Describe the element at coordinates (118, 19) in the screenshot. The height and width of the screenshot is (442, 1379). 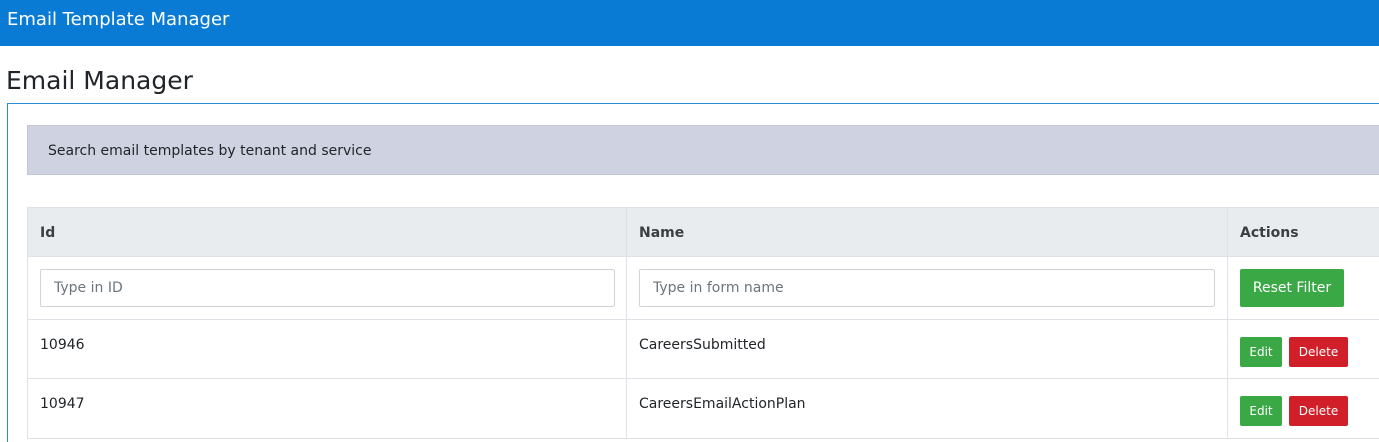
I see `app-title: Email Template Manager` at that location.